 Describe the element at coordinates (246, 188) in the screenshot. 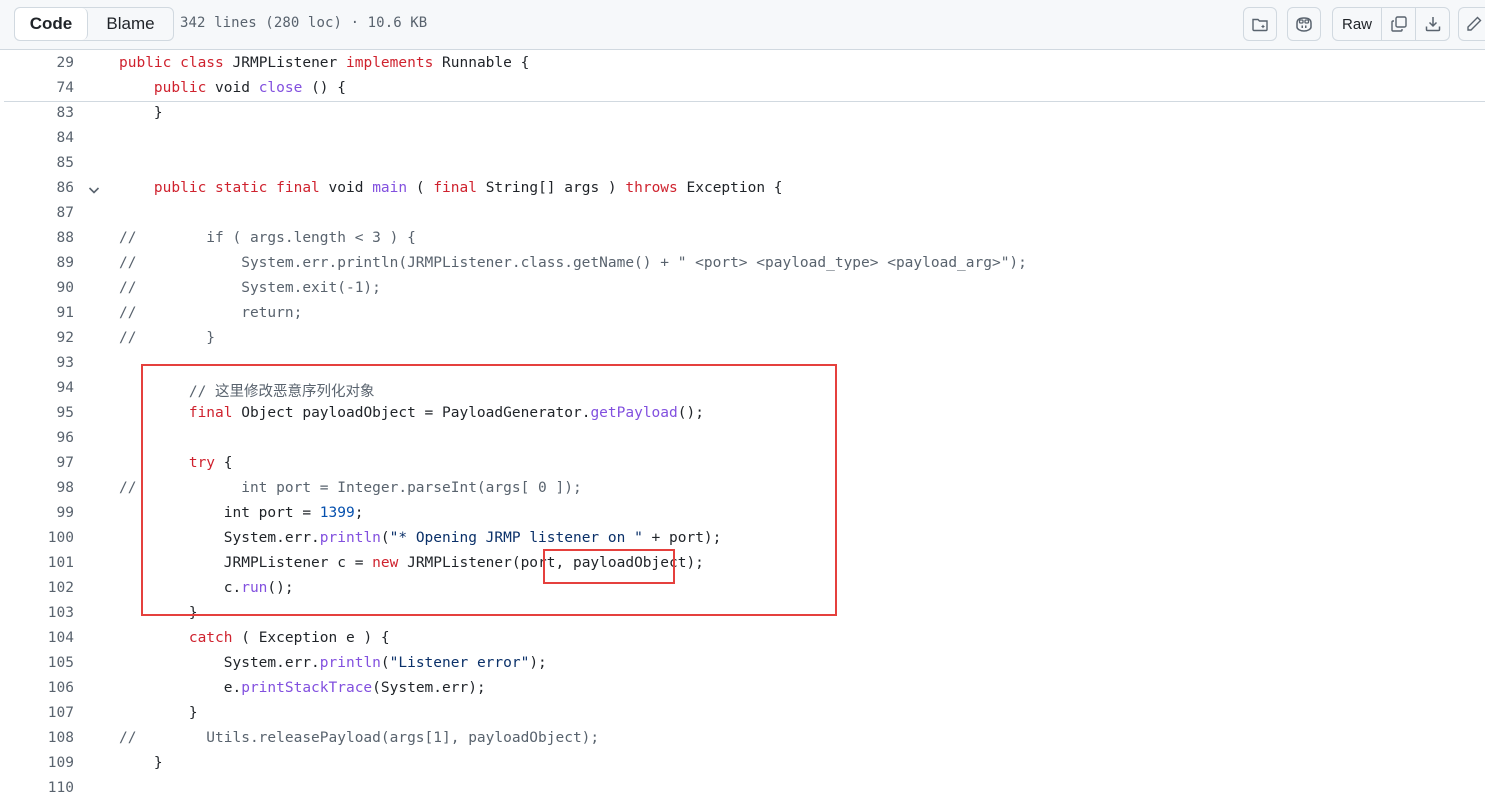

I see `code-token: static` at that location.